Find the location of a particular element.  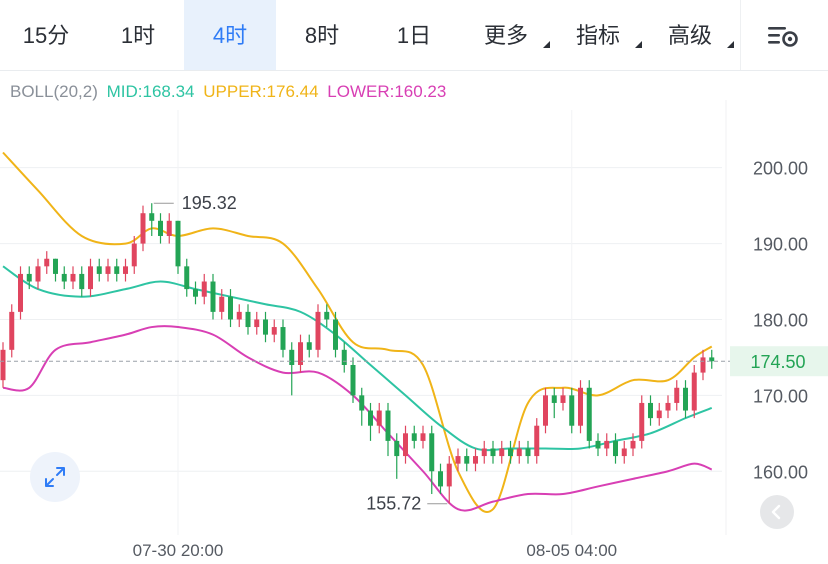

tab-8: 高级 is located at coordinates (690, 35).